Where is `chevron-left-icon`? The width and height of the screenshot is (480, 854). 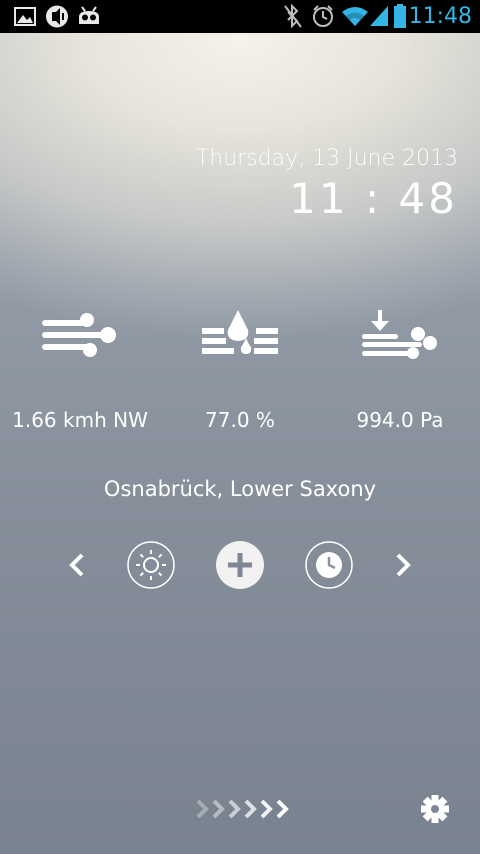
chevron-left-icon is located at coordinates (77, 565).